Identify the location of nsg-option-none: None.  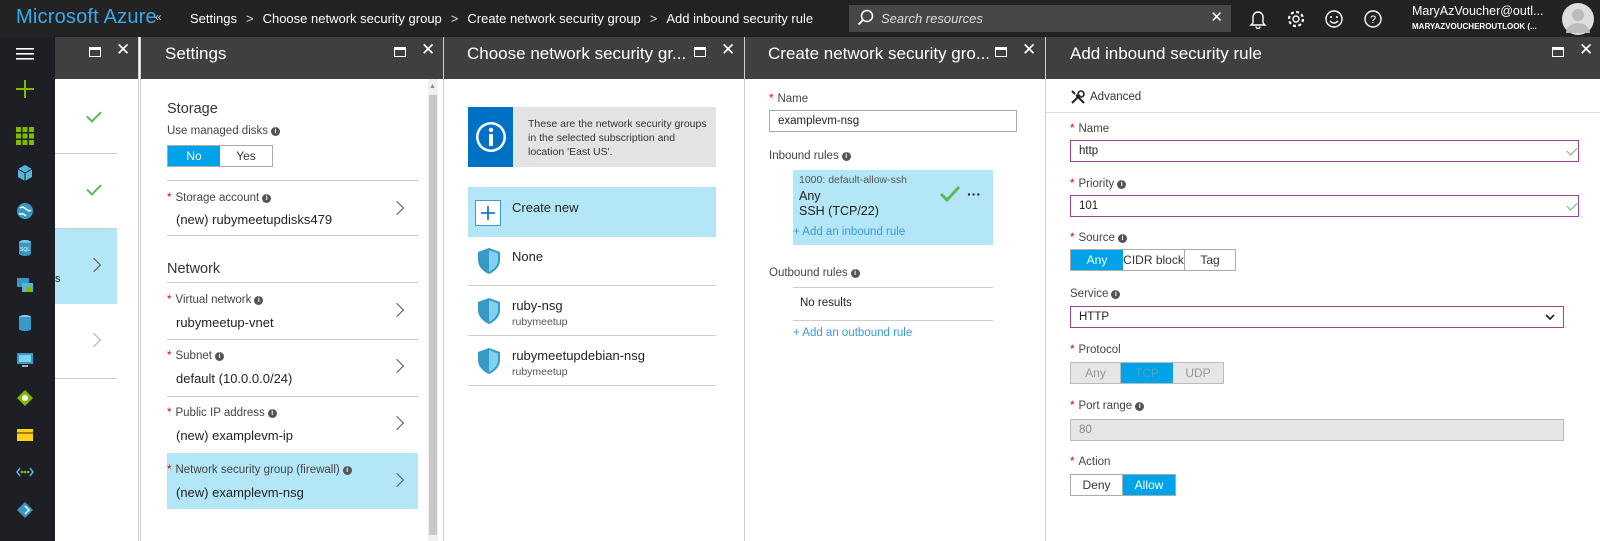
(592, 261).